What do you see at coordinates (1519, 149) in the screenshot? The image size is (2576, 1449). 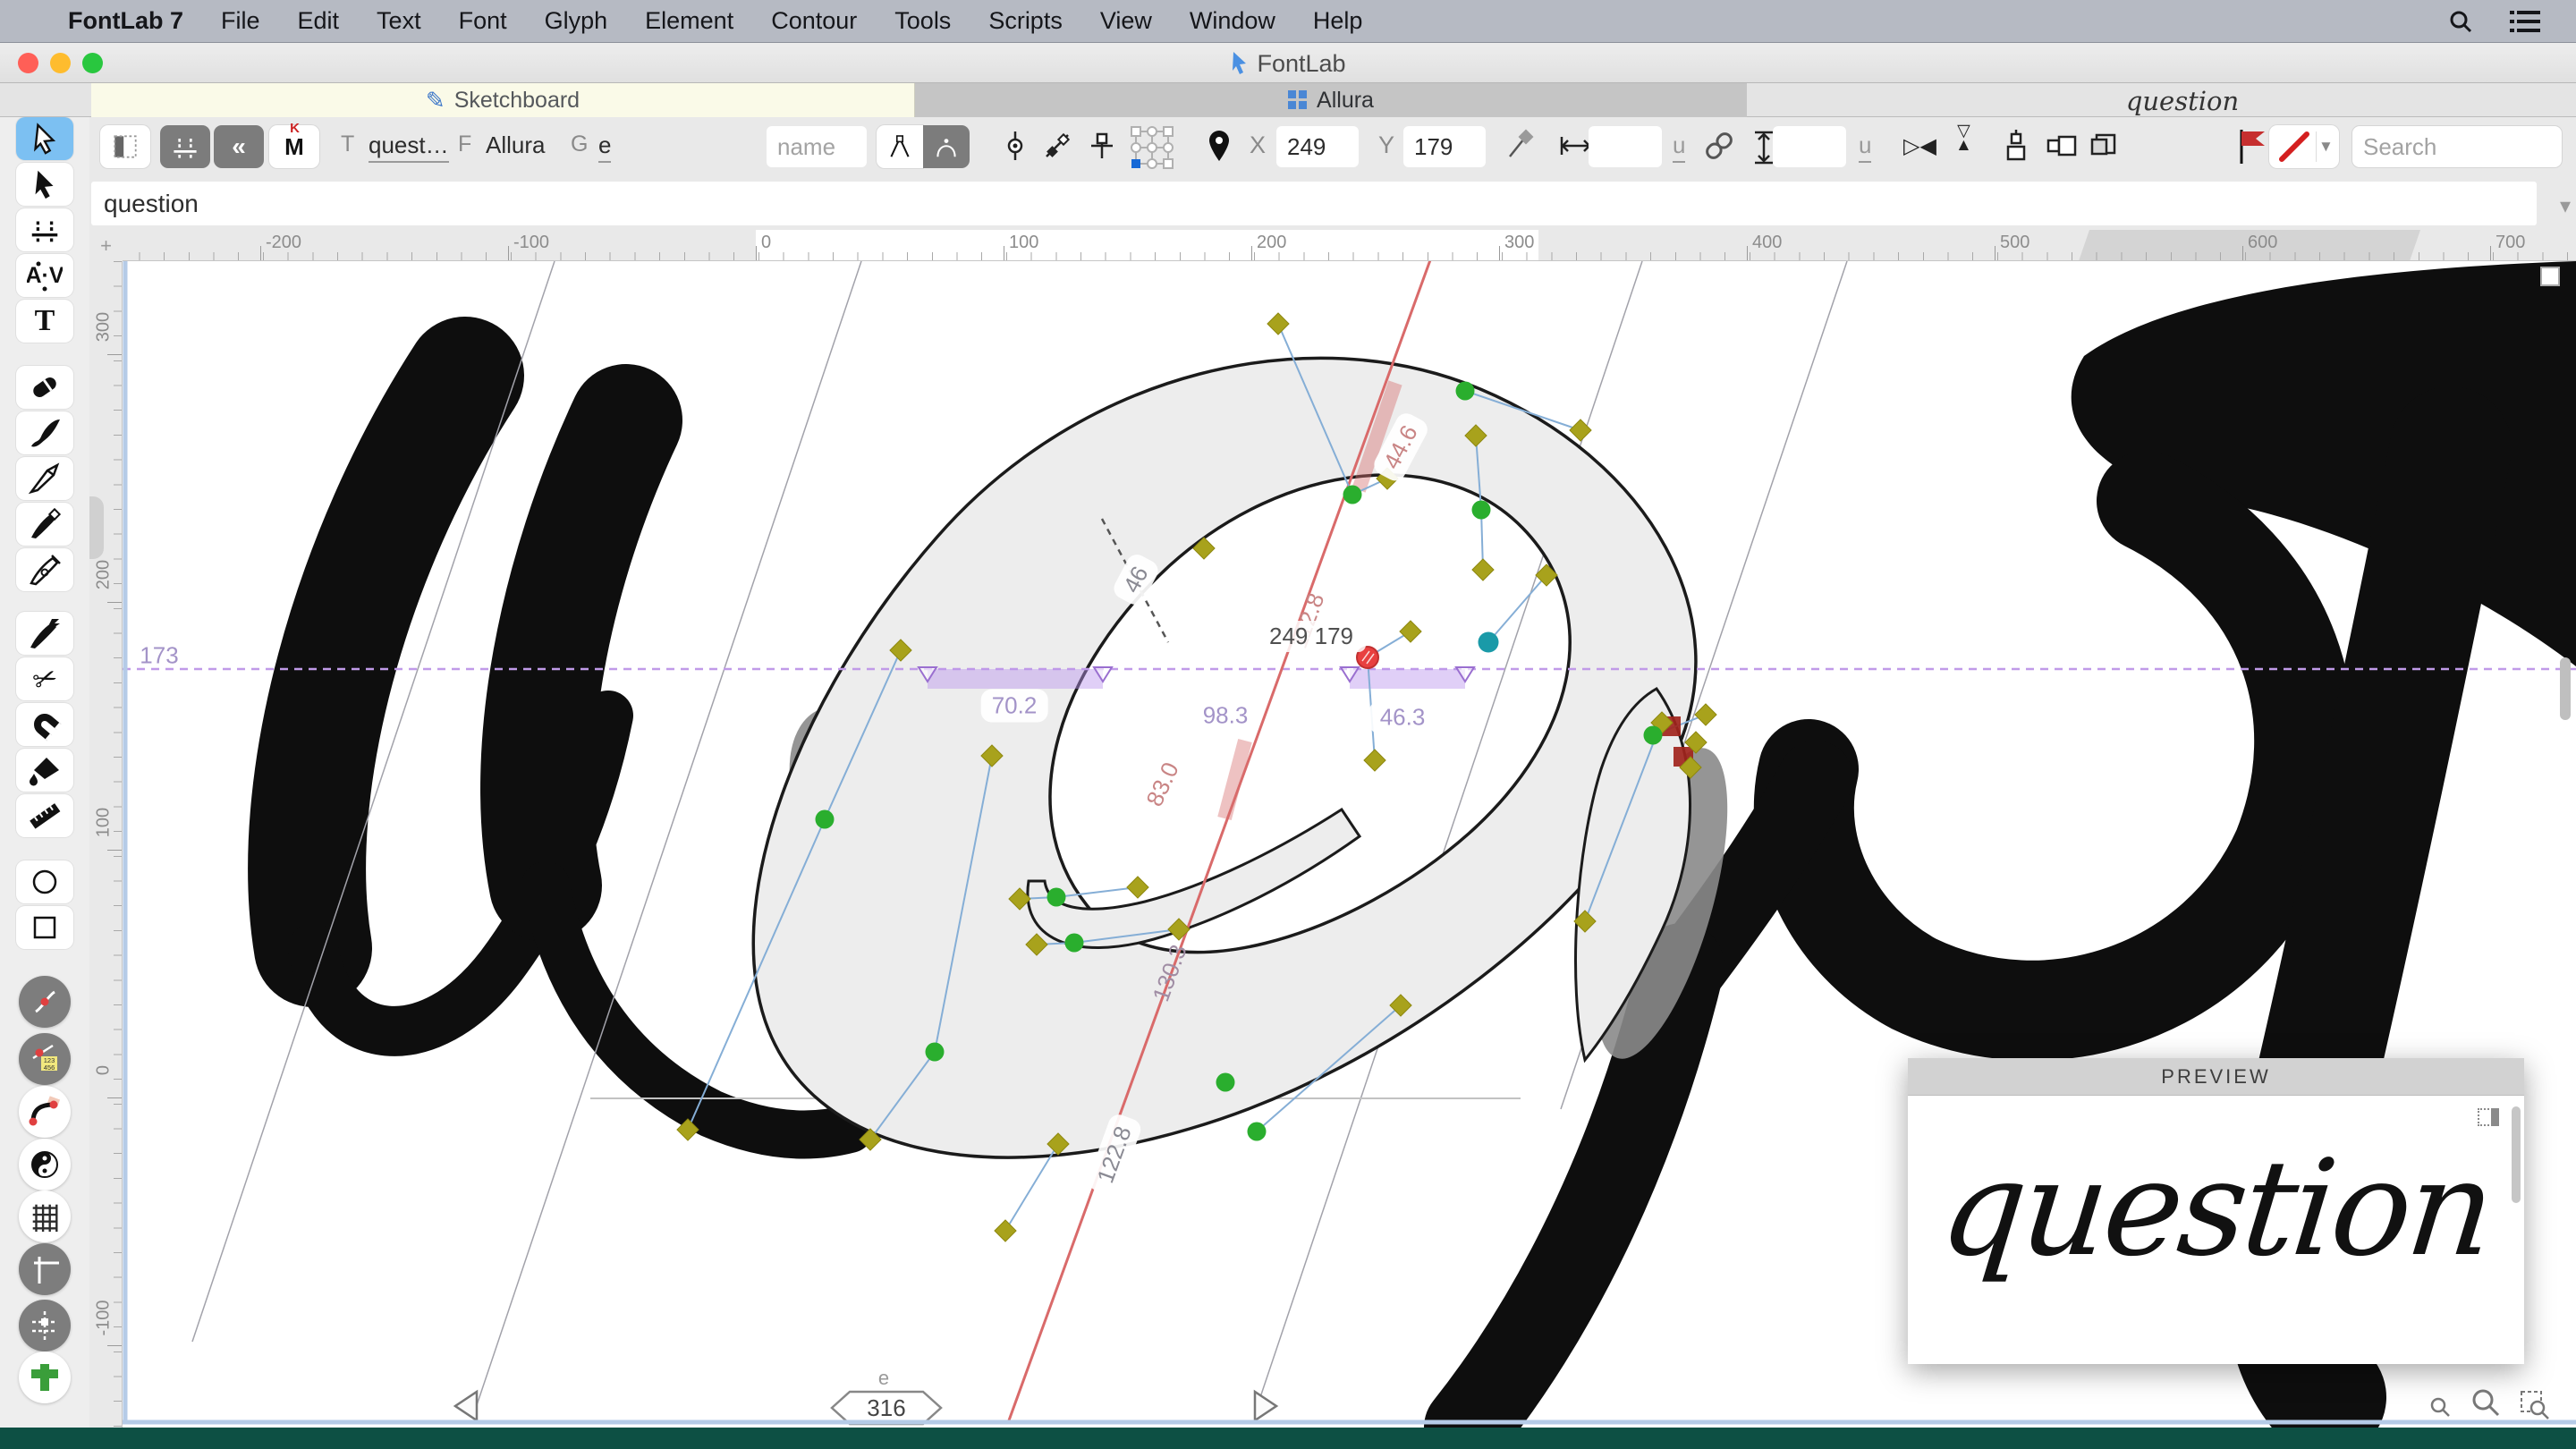 I see `needle-icon` at bounding box center [1519, 149].